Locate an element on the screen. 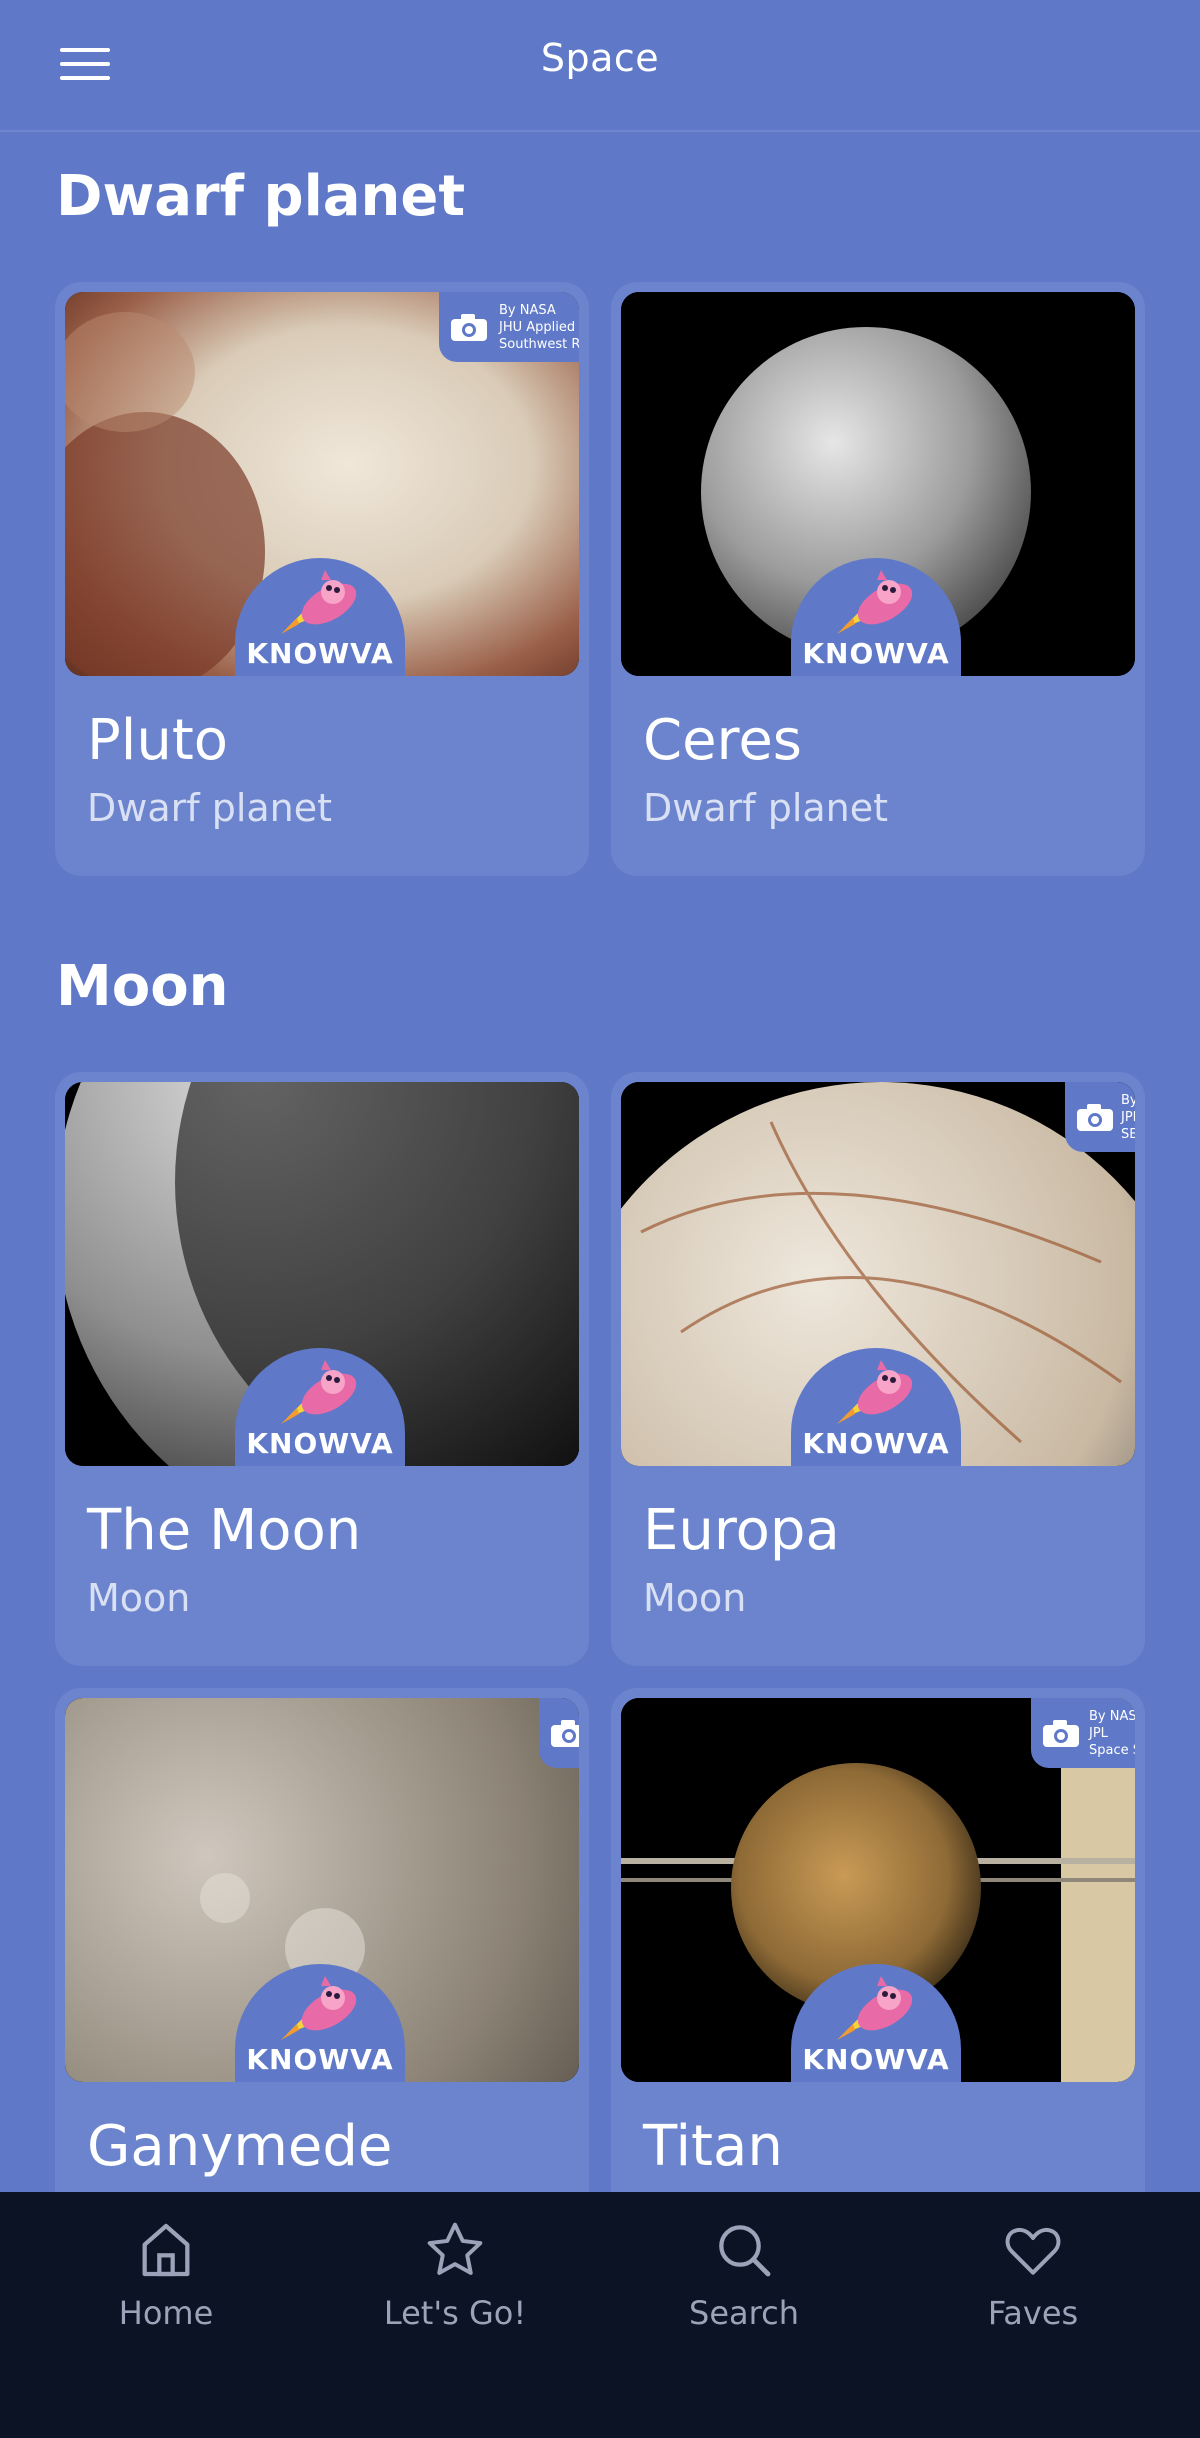  star-icon is located at coordinates (455, 2248).